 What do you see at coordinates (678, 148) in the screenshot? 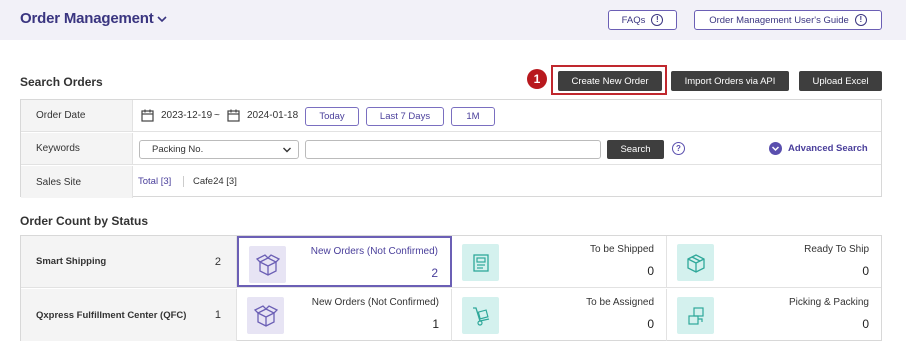
I see `help-icon: ?` at bounding box center [678, 148].